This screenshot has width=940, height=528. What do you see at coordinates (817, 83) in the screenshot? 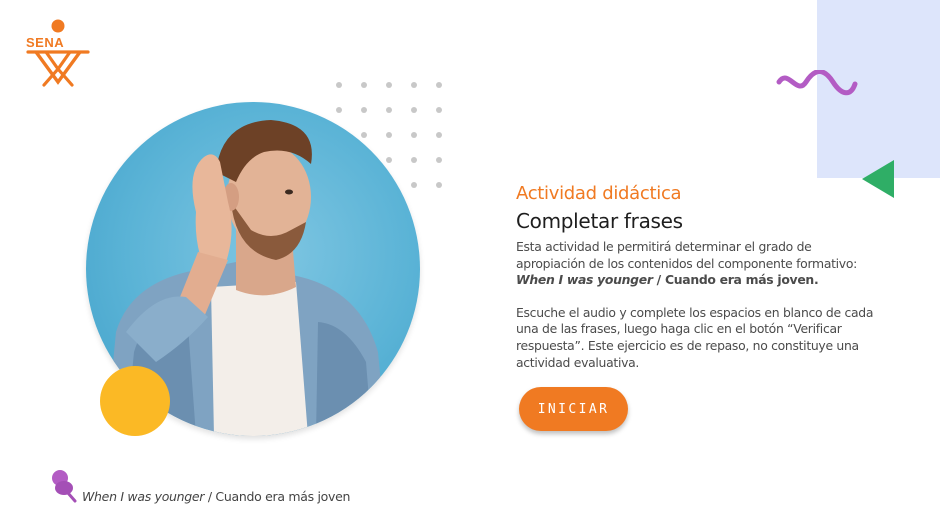
I see `purple-wave-icon` at bounding box center [817, 83].